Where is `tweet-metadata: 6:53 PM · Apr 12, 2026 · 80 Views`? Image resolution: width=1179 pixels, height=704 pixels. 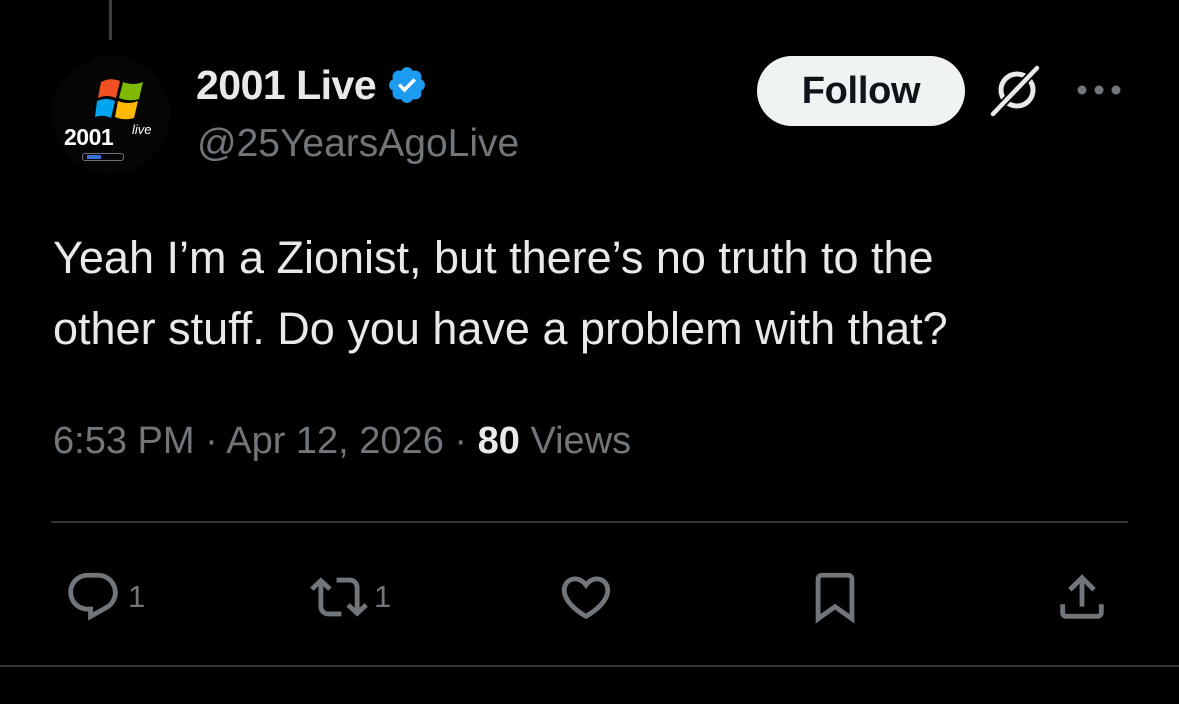
tweet-metadata: 6:53 PM · Apr 12, 2026 · 80 Views is located at coordinates (342, 441).